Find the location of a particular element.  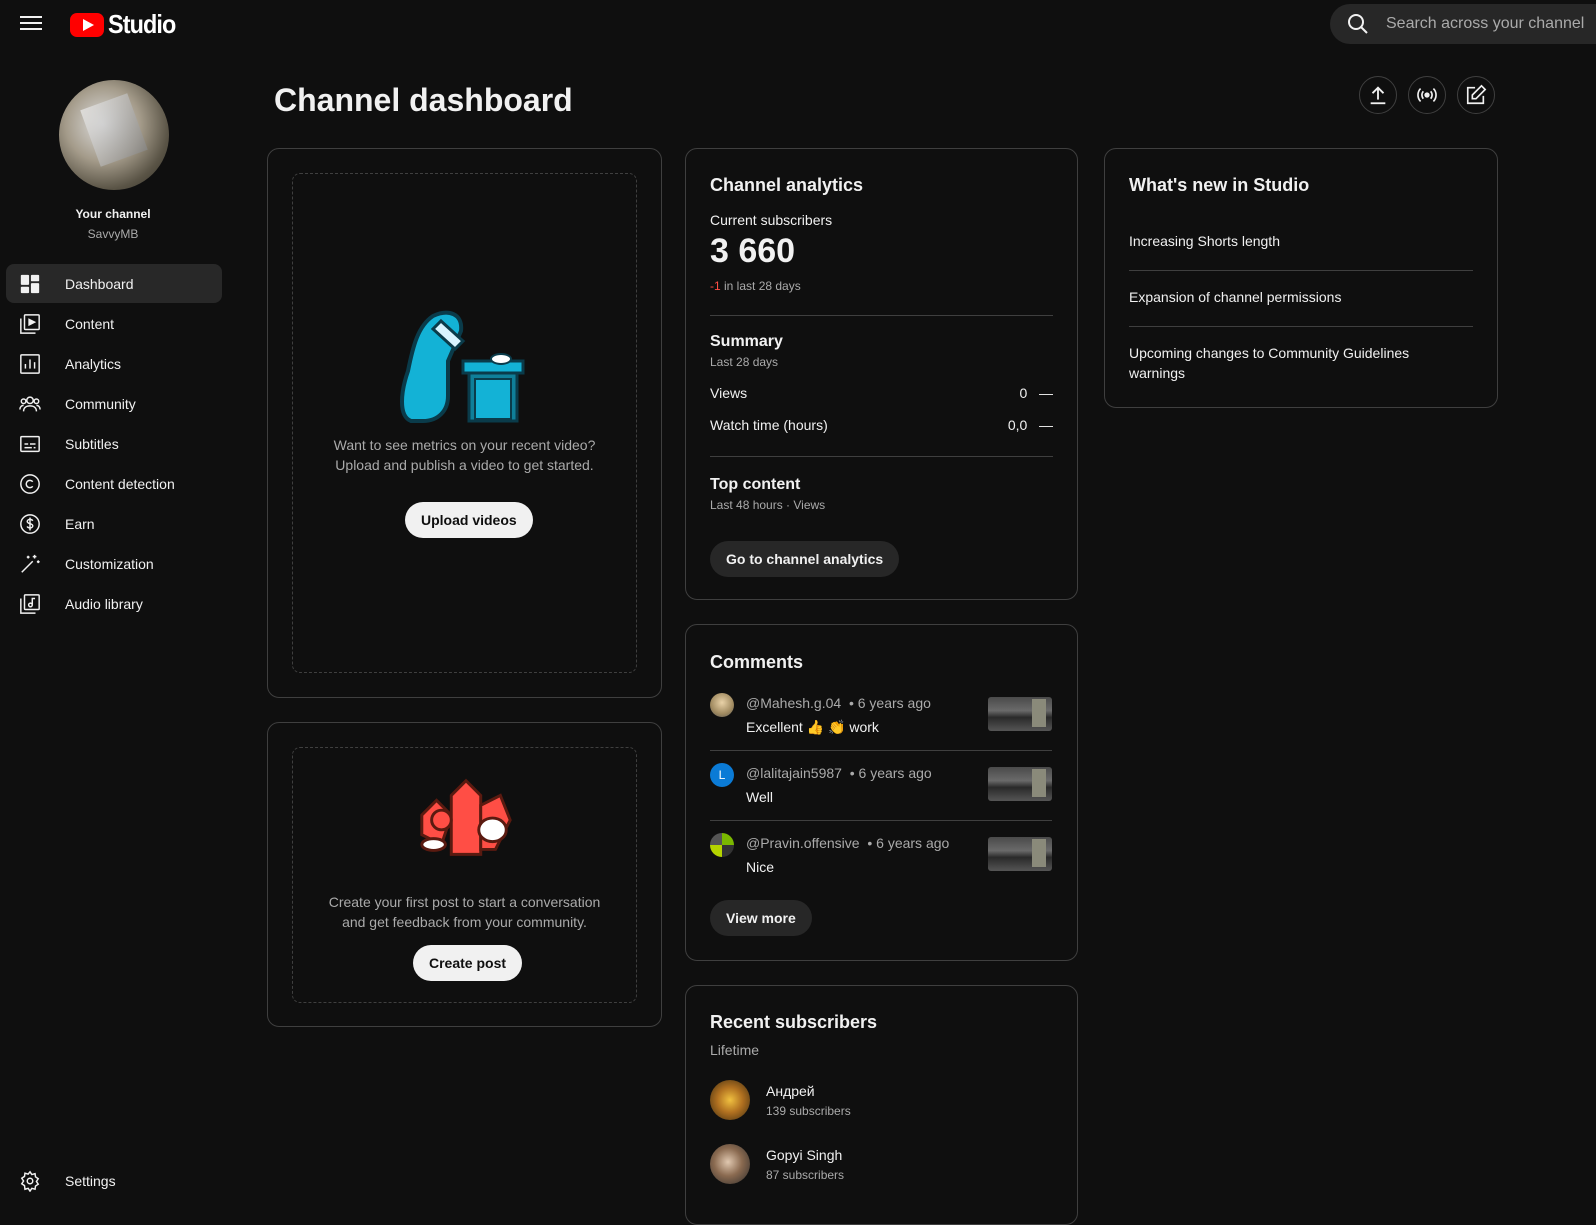

comment-item: L @lalitajain5987 • 6 years ago Well is located at coordinates (881, 798).